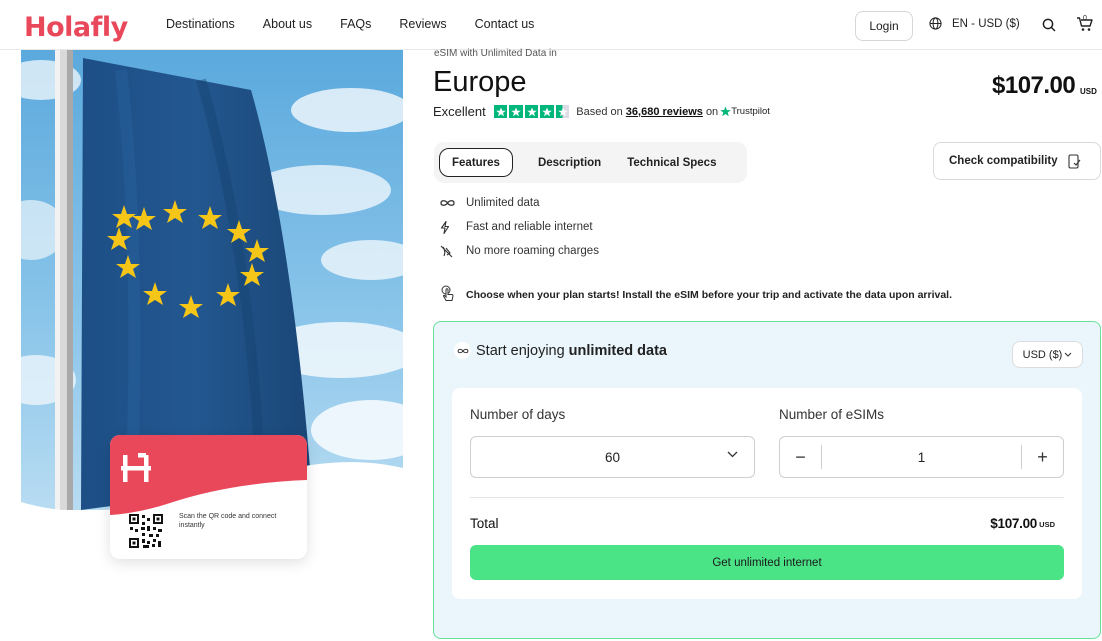 This screenshot has width=1102, height=641. Describe the element at coordinates (529, 227) in the screenshot. I see `feature-text: Fast and reliable internet` at that location.